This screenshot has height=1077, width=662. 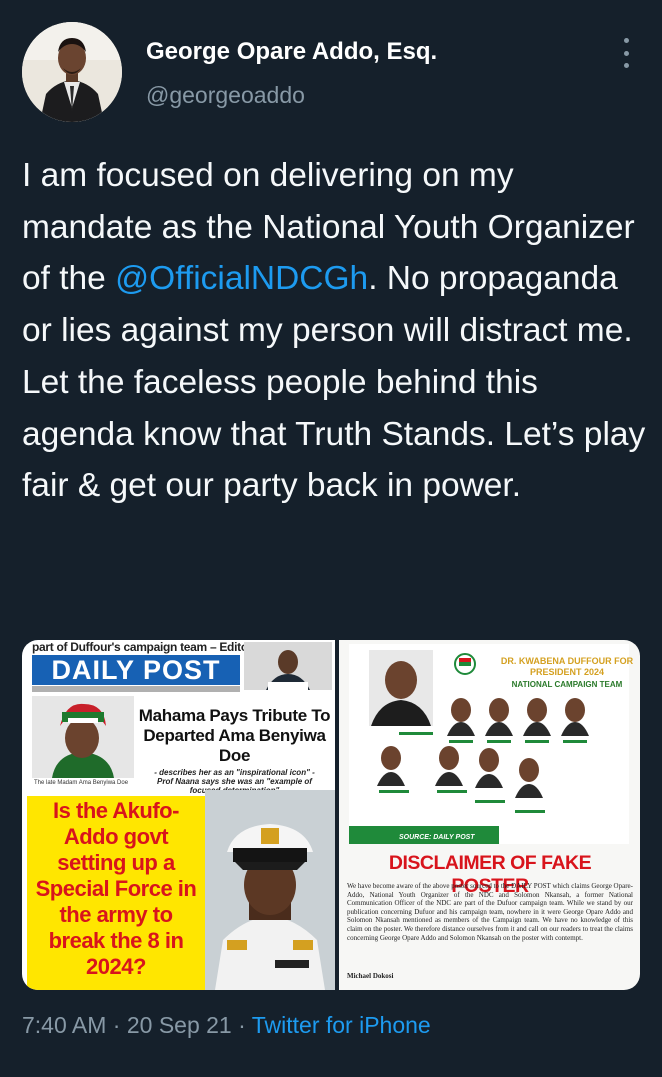 What do you see at coordinates (437, 837) in the screenshot?
I see `poster-source: SOURCE: DAILY POST` at bounding box center [437, 837].